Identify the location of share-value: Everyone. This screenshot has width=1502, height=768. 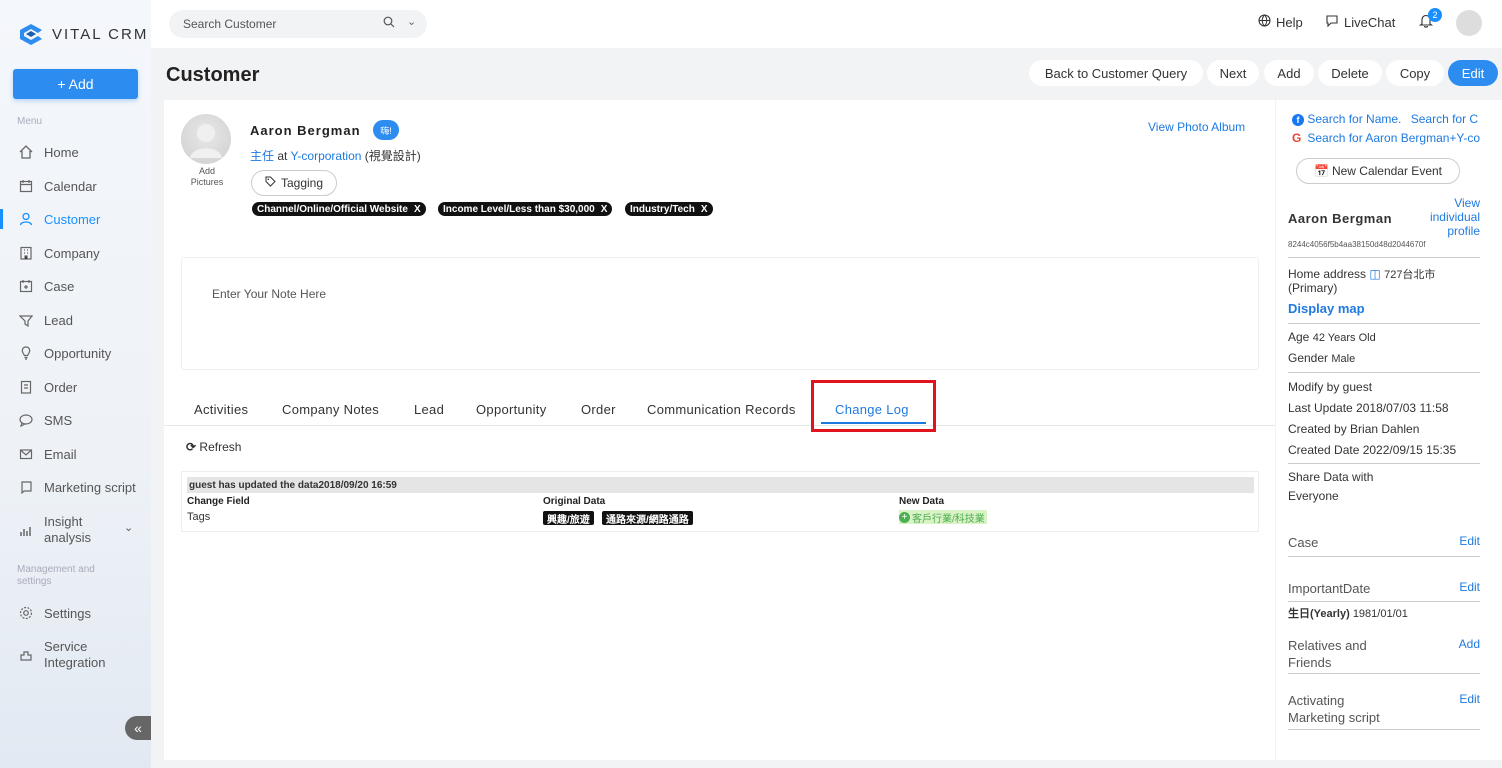
(1313, 496).